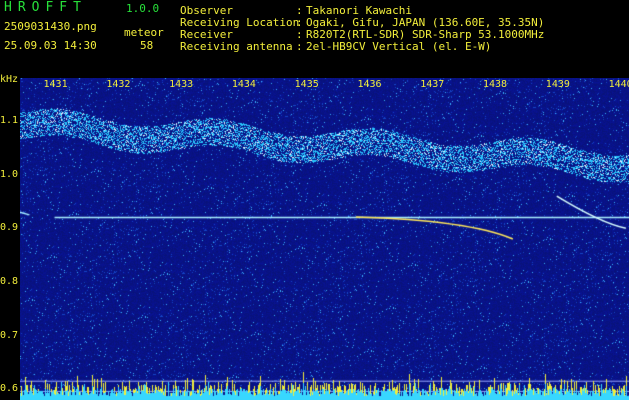  Describe the element at coordinates (299, 46) in the screenshot. I see `antenna-colon: :` at that location.